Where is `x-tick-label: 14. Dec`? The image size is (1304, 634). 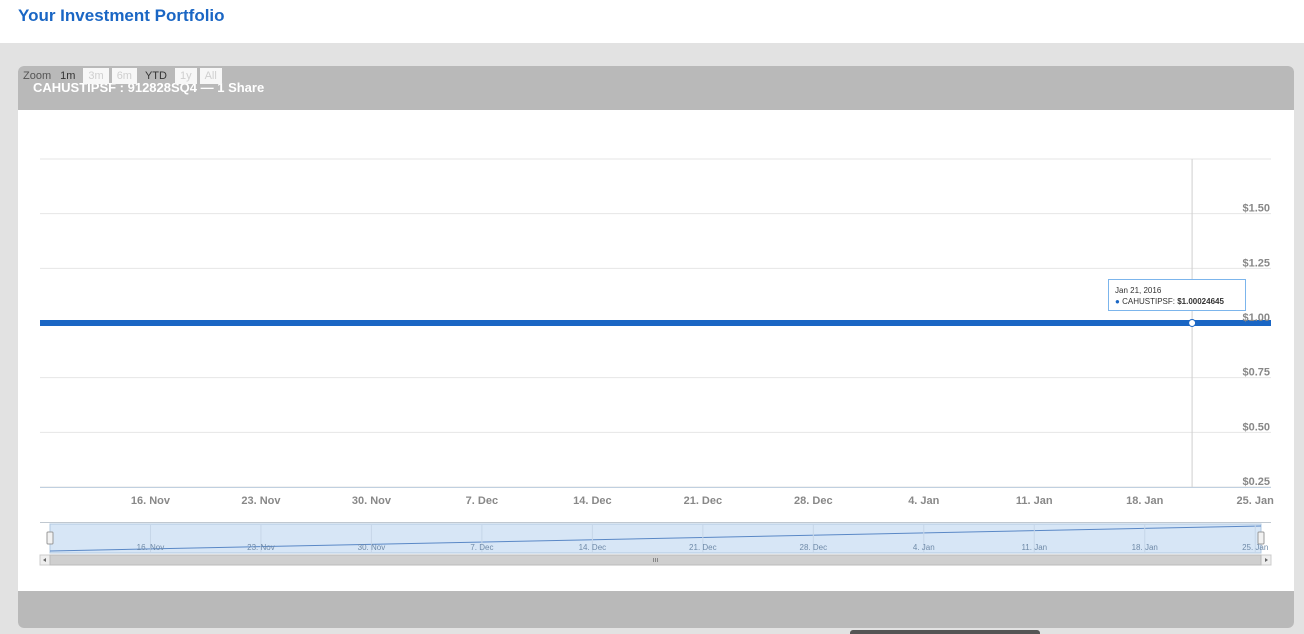 x-tick-label: 14. Dec is located at coordinates (592, 501).